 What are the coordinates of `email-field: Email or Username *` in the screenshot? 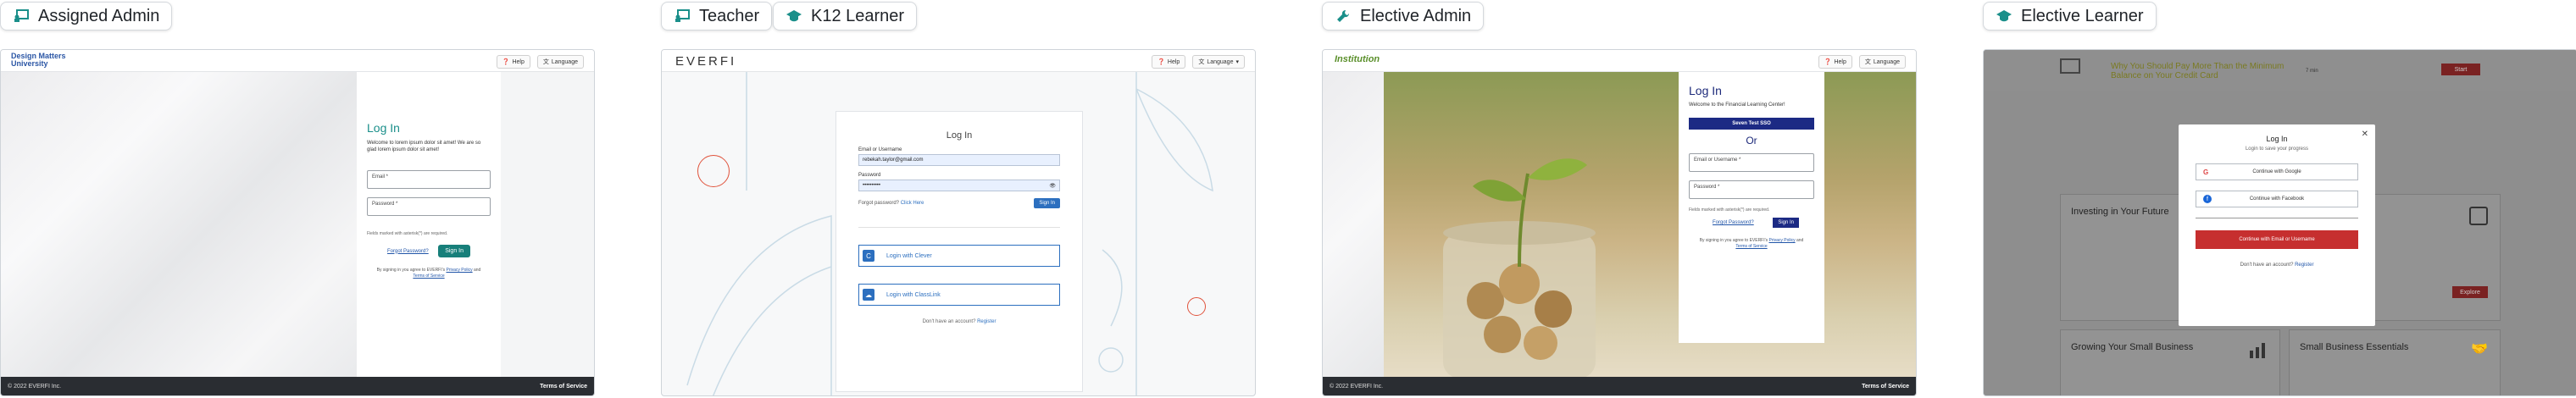 It's located at (1751, 162).